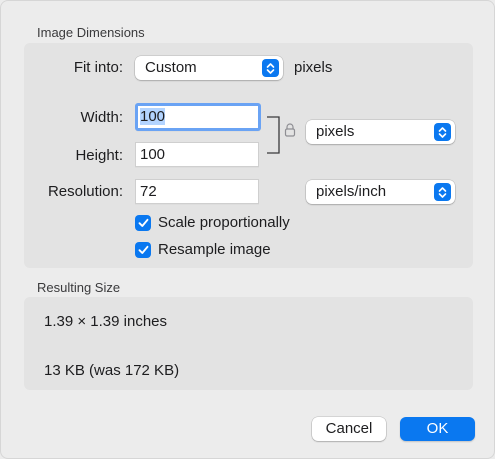 This screenshot has width=495, height=459. I want to click on resolution-label: Resolution:, so click(85, 191).